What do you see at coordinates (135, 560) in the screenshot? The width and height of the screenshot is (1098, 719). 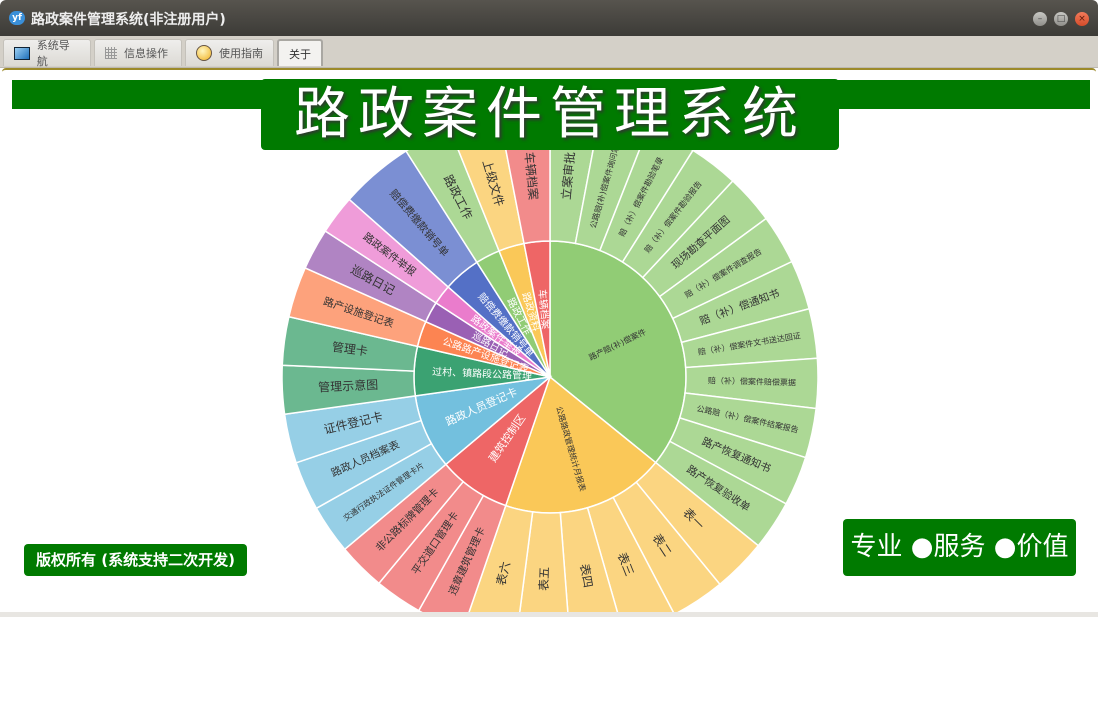 I see `copyright-badge: 版权所有 (系统支持二次开发)` at bounding box center [135, 560].